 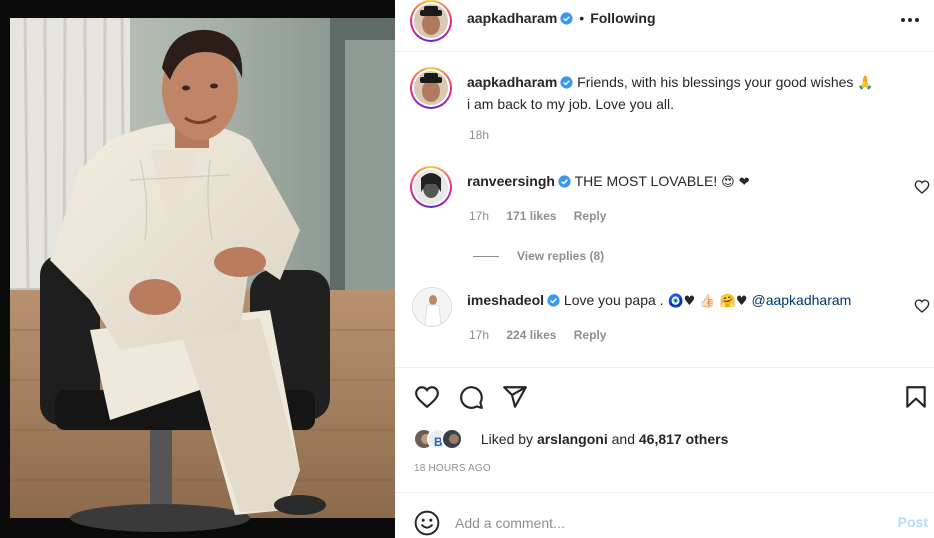 I want to click on liked-by-user: arslangoni, so click(x=572, y=439).